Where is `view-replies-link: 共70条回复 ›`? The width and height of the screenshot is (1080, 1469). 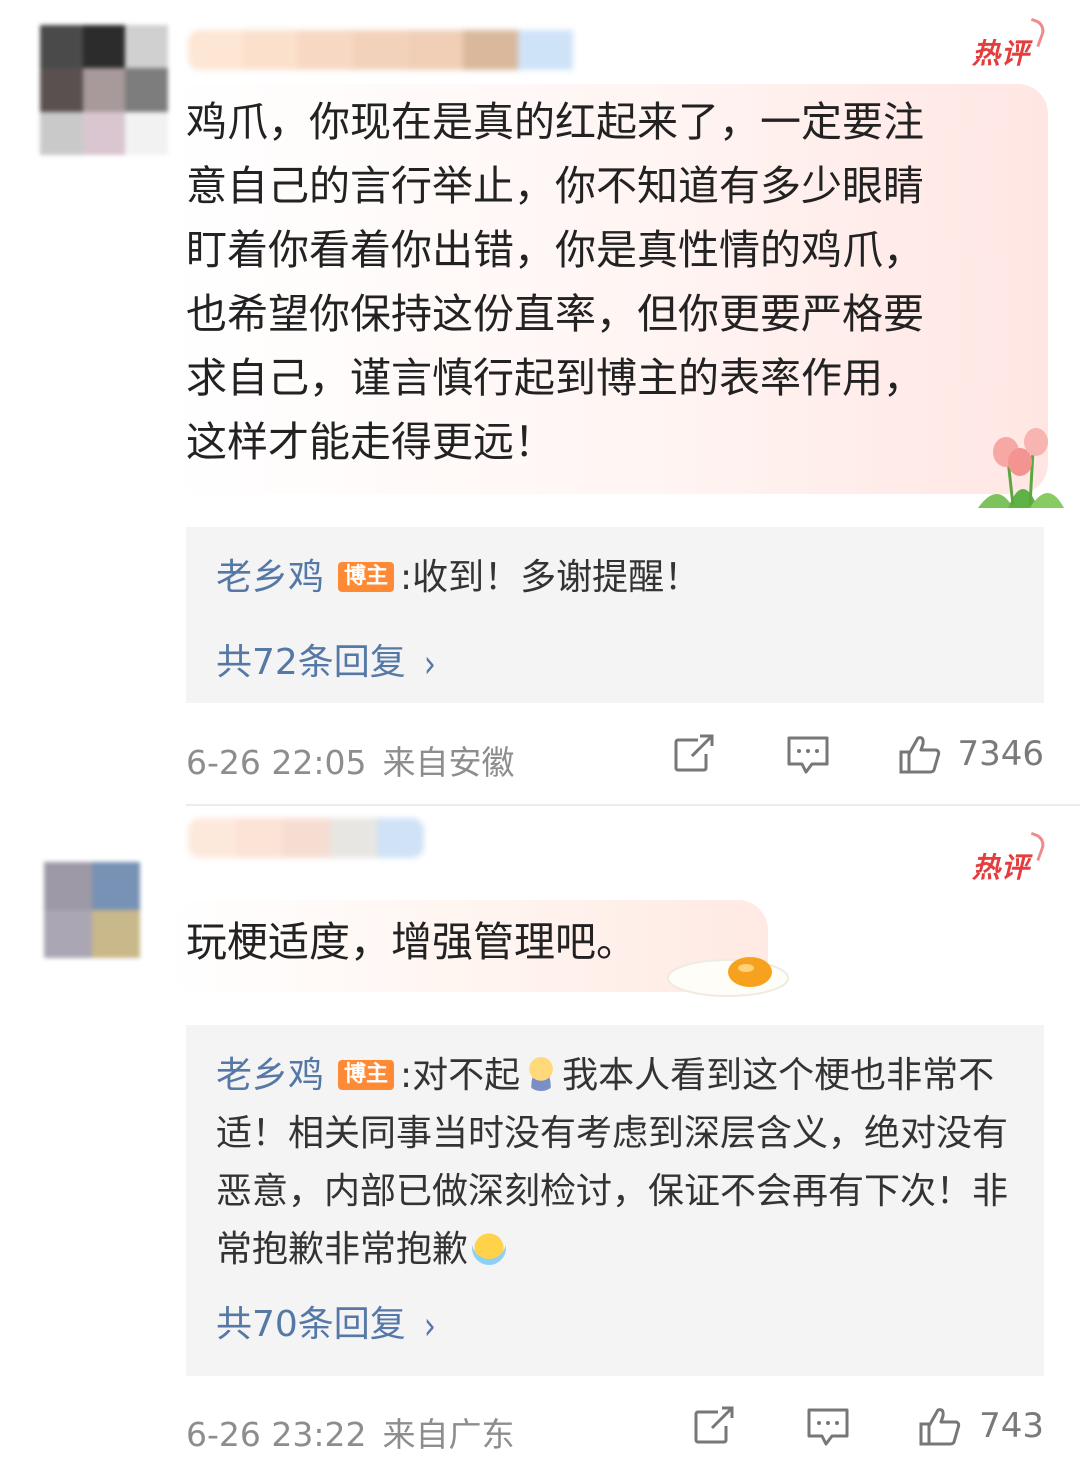 view-replies-link: 共70条回复 › is located at coordinates (326, 1322).